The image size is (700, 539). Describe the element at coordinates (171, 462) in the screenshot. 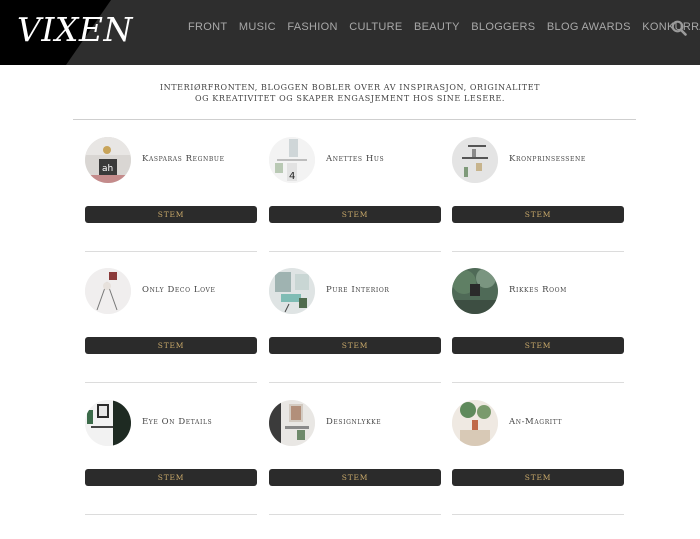

I see `blog-card: Eye On Details STEM` at that location.